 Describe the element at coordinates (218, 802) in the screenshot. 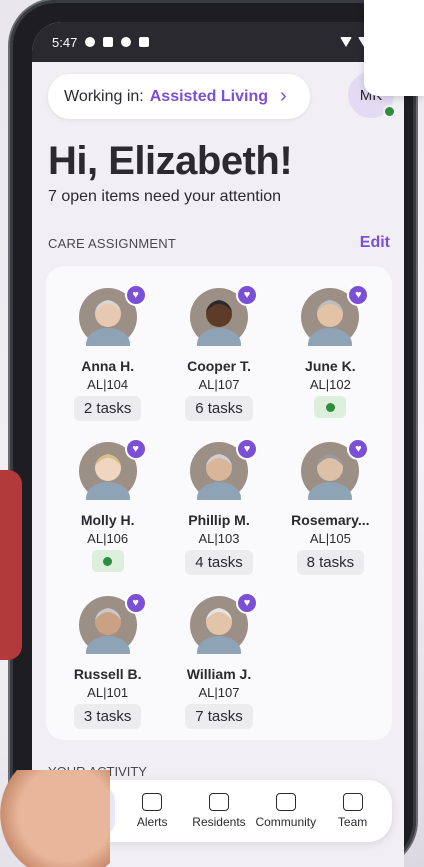

I see `residents-icon` at that location.